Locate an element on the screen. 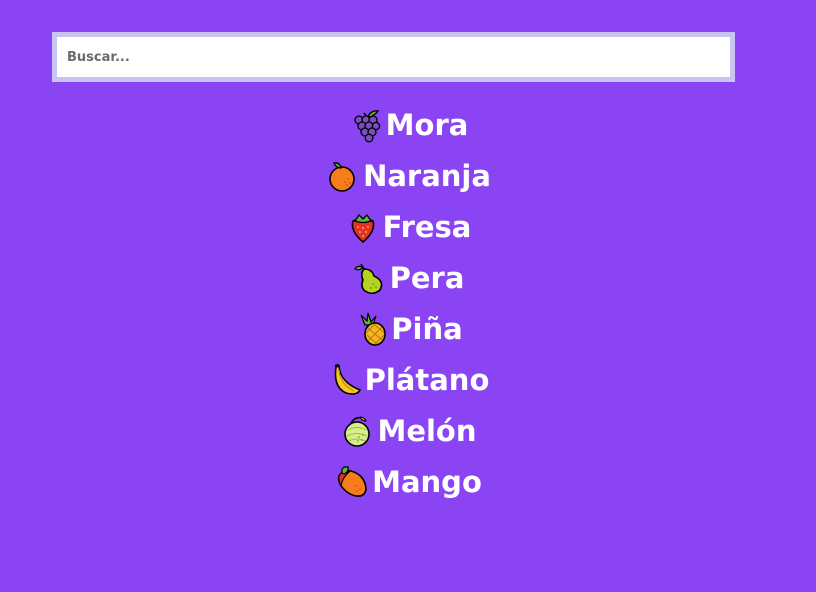 The height and width of the screenshot is (592, 816). fruit-name: Plátano is located at coordinates (427, 379).